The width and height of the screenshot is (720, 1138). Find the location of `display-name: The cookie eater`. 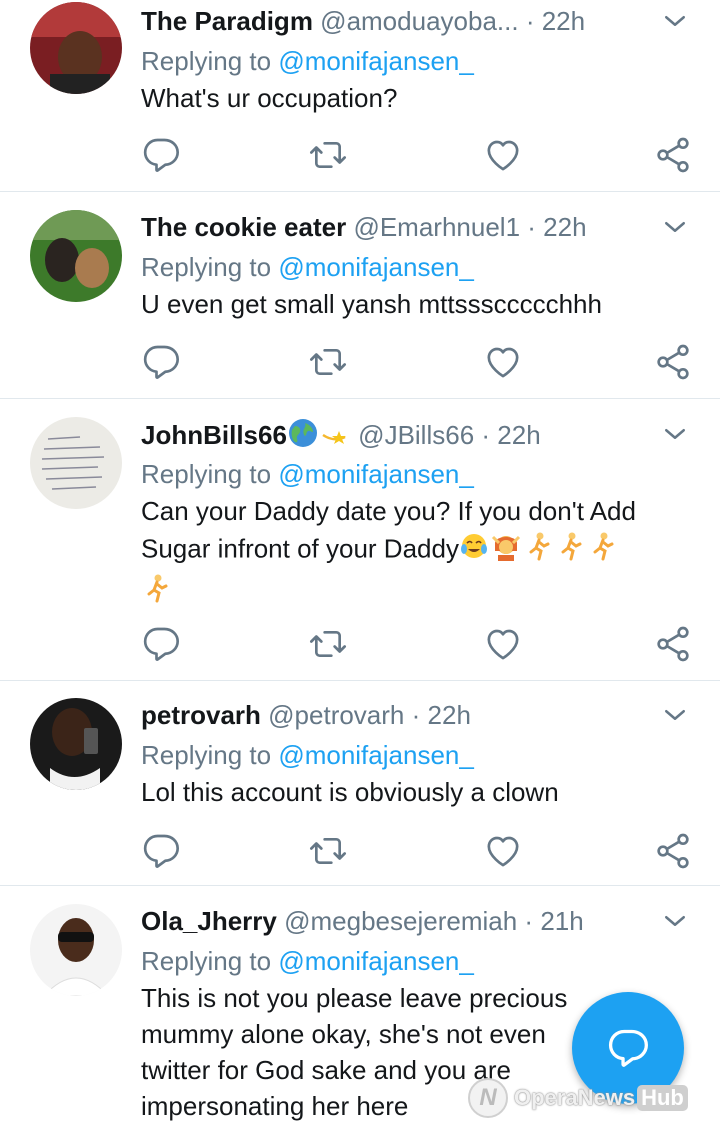

display-name: The cookie eater is located at coordinates (243, 227).